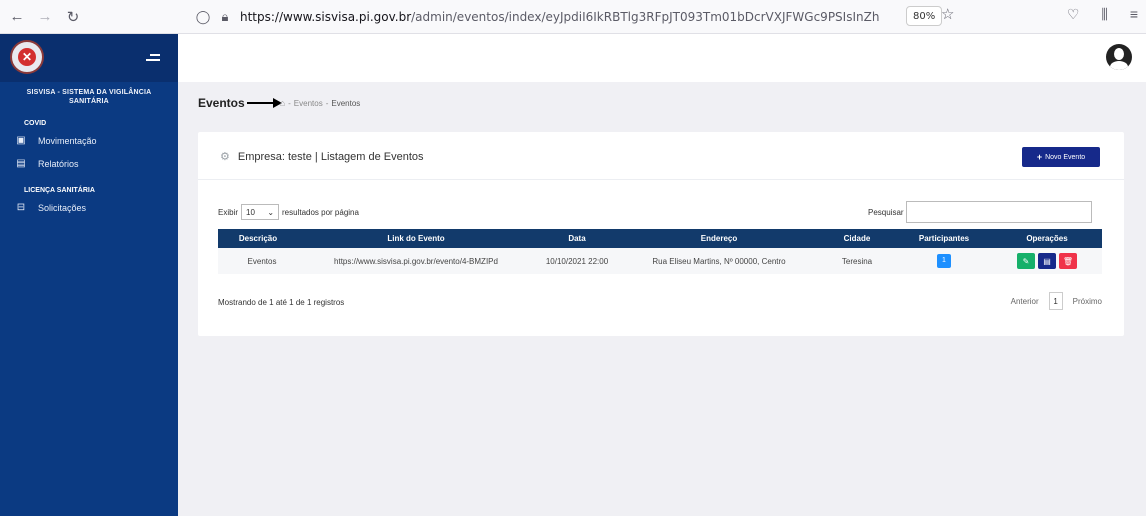  What do you see at coordinates (21, 207) in the screenshot?
I see `folder-icon: ⊟` at bounding box center [21, 207].